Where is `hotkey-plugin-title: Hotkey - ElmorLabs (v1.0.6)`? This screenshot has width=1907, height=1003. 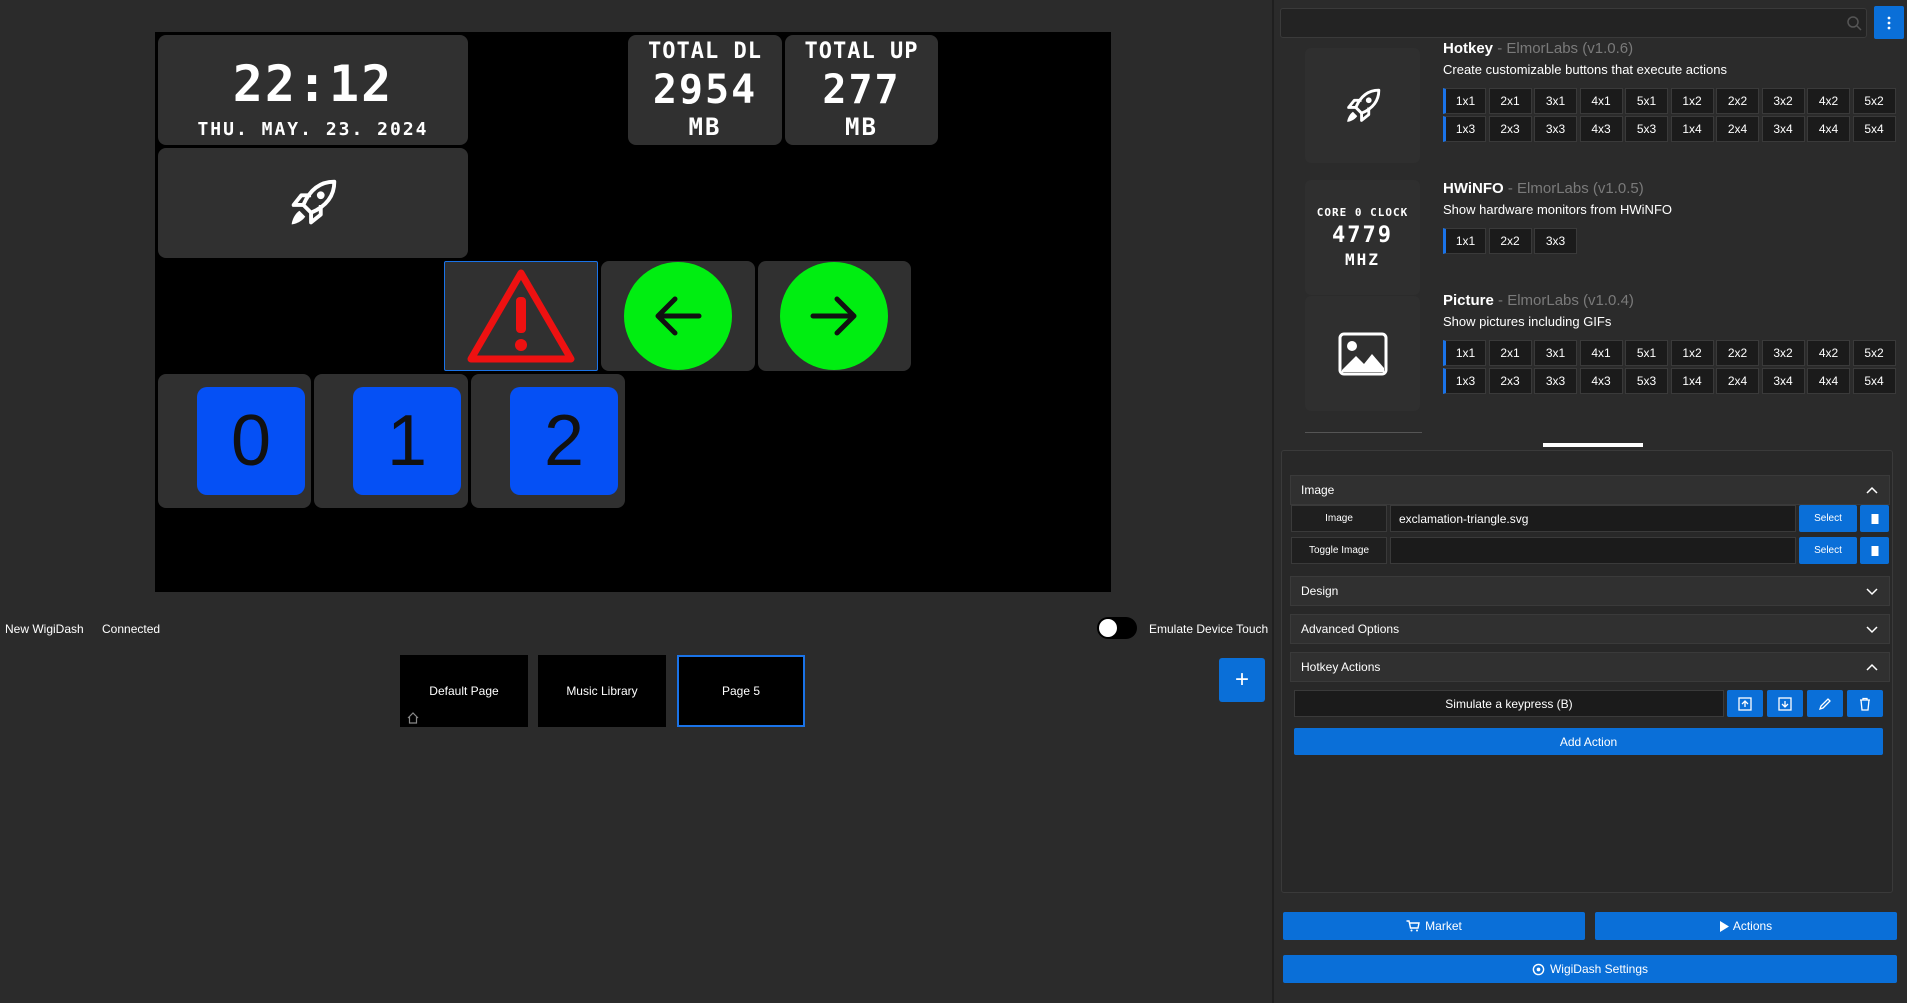 hotkey-plugin-title: Hotkey - ElmorLabs (v1.0.6) is located at coordinates (1538, 48).